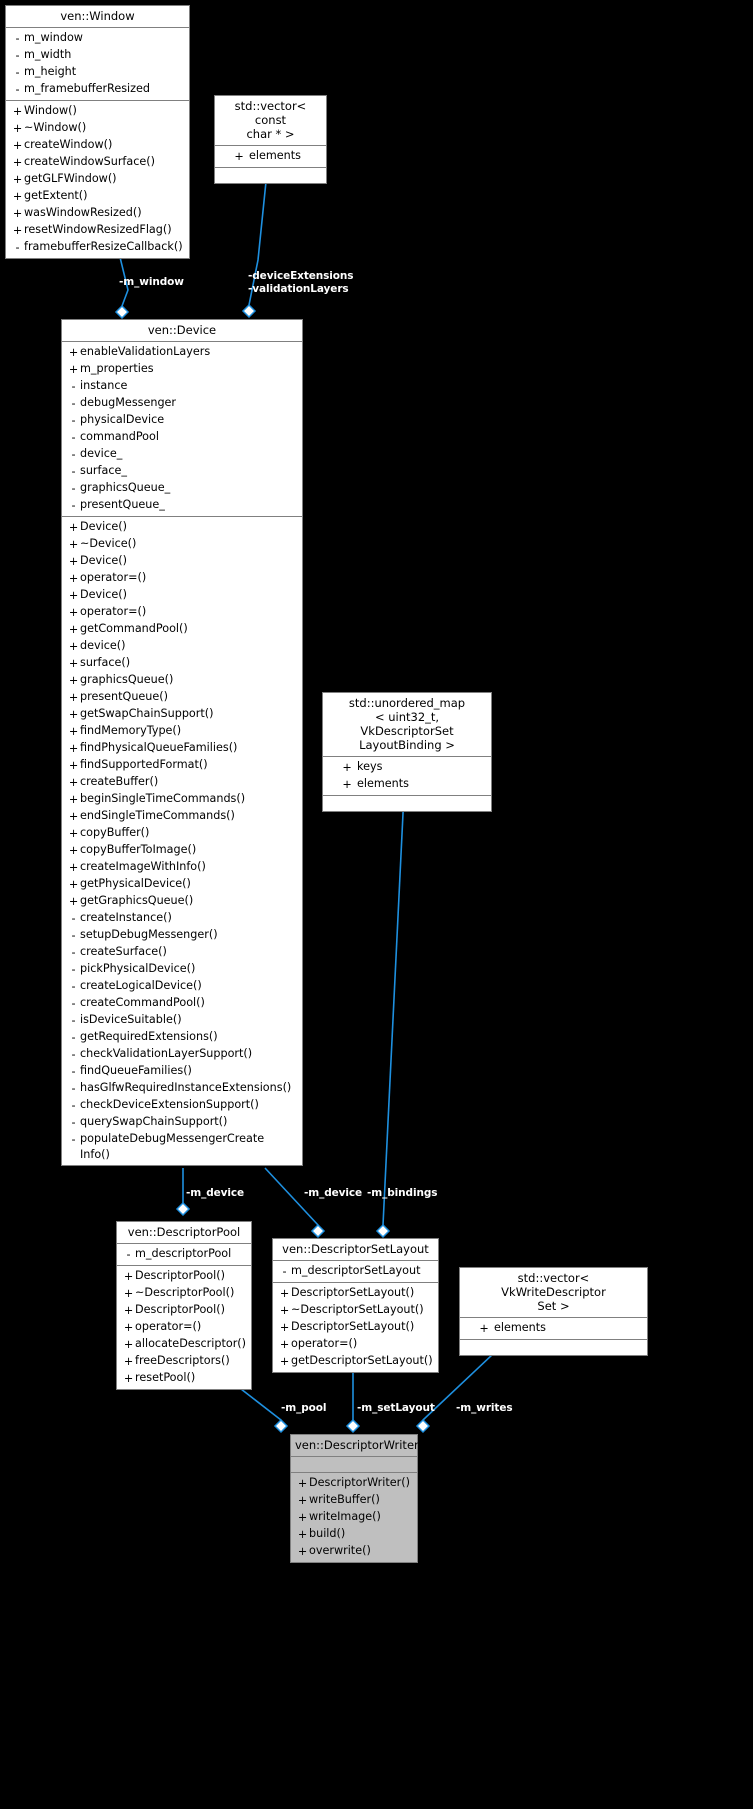 This screenshot has height=1809, width=753. Describe the element at coordinates (182, 697) in the screenshot. I see `class-member: + presentQueue()` at that location.